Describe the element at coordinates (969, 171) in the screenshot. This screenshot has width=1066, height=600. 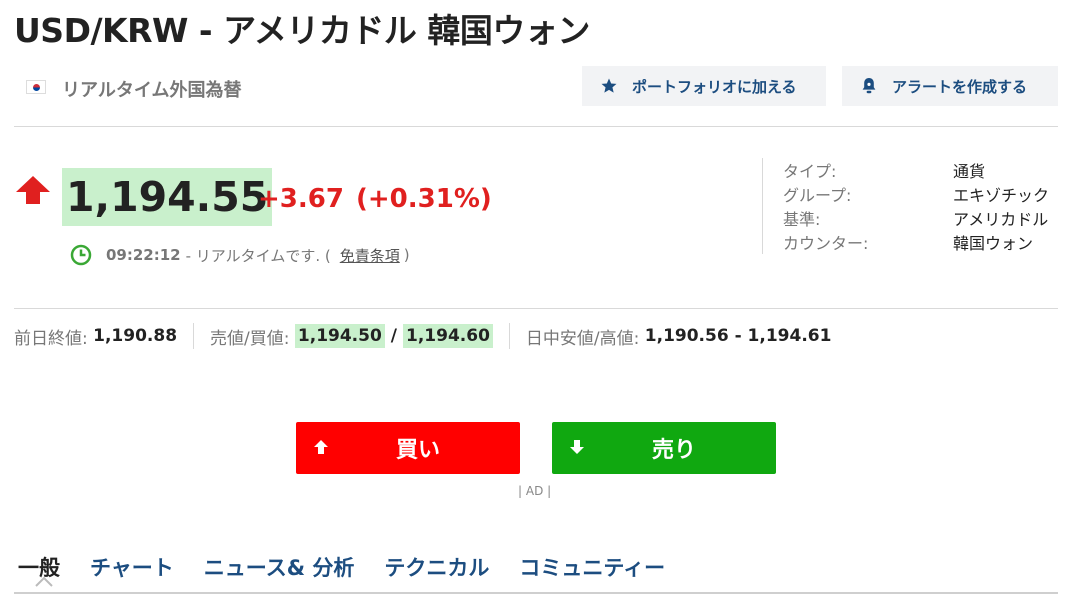
I see `info-value: 通貨` at that location.